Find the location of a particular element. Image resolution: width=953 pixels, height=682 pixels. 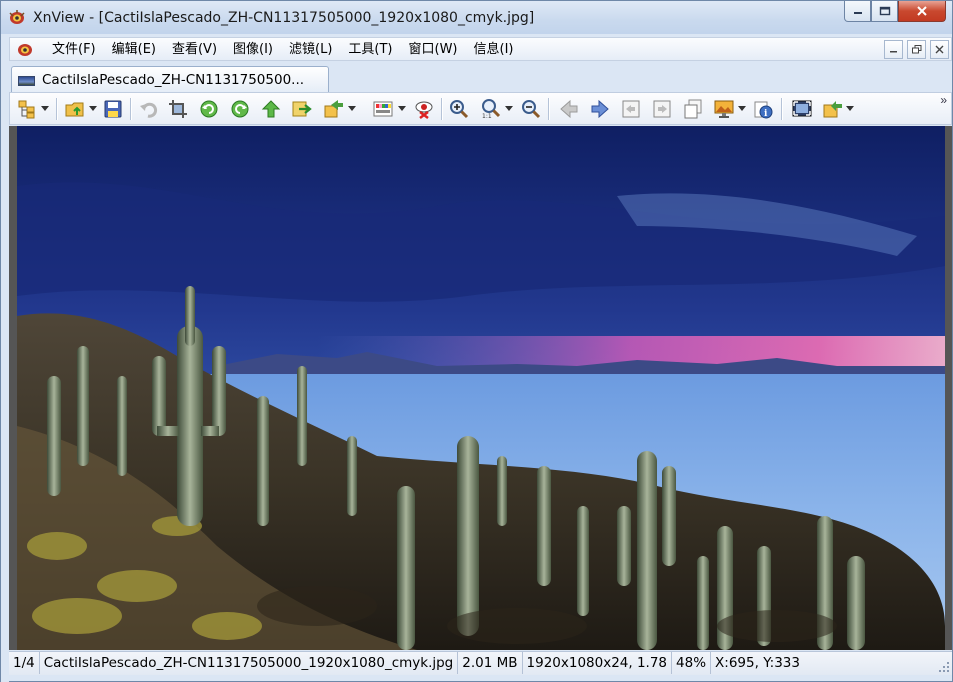

mdi-controls is located at coordinates (916, 49).